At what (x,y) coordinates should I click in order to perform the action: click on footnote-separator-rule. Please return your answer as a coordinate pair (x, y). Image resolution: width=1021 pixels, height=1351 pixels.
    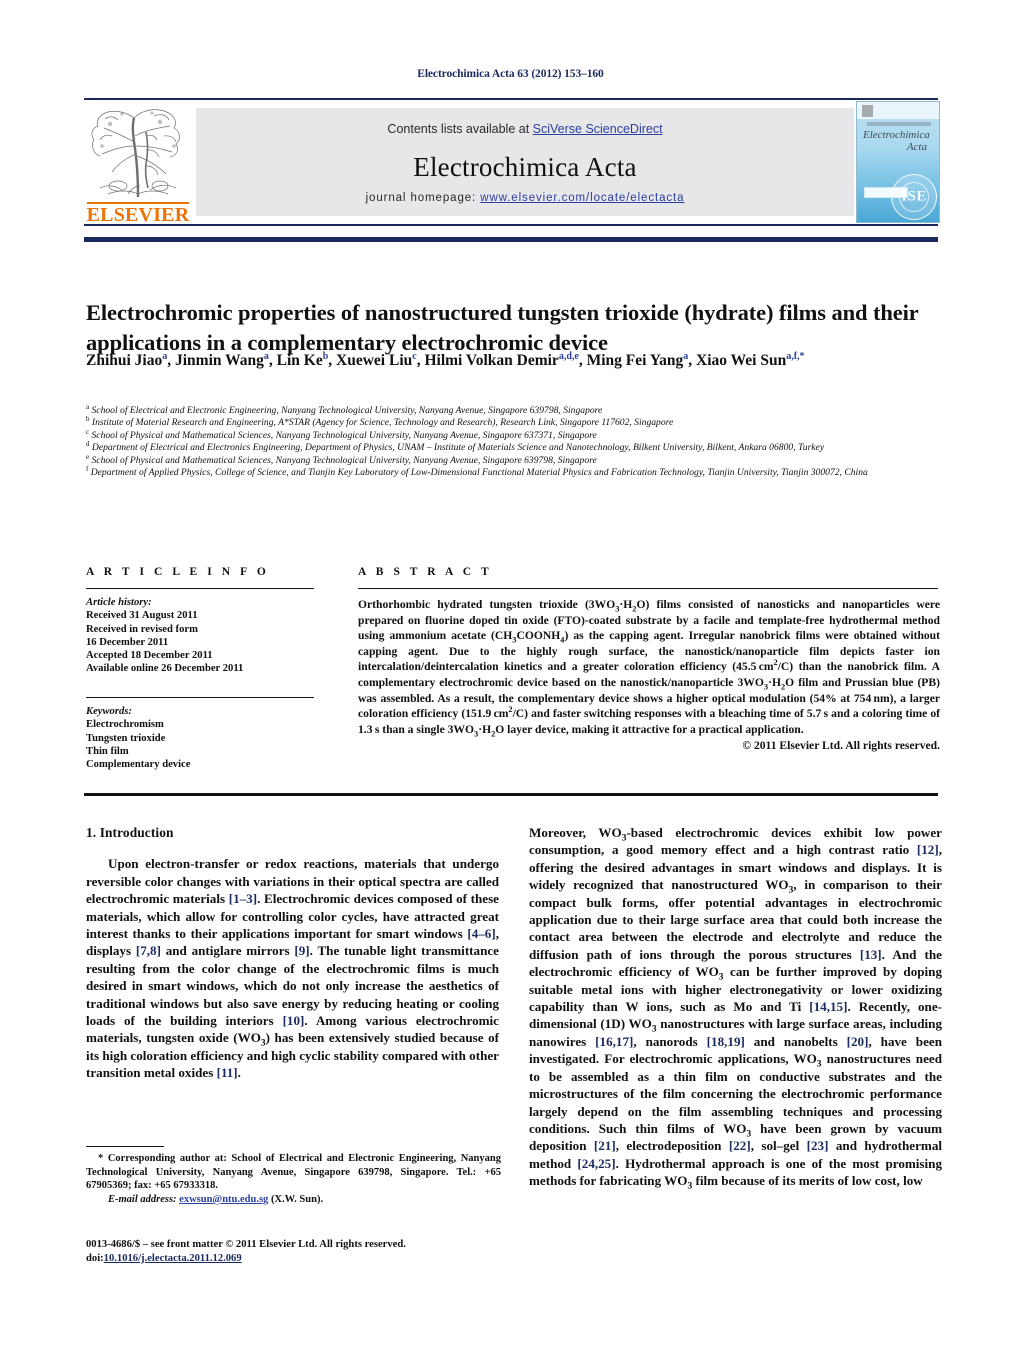
    Looking at the image, I should click on (125, 1147).